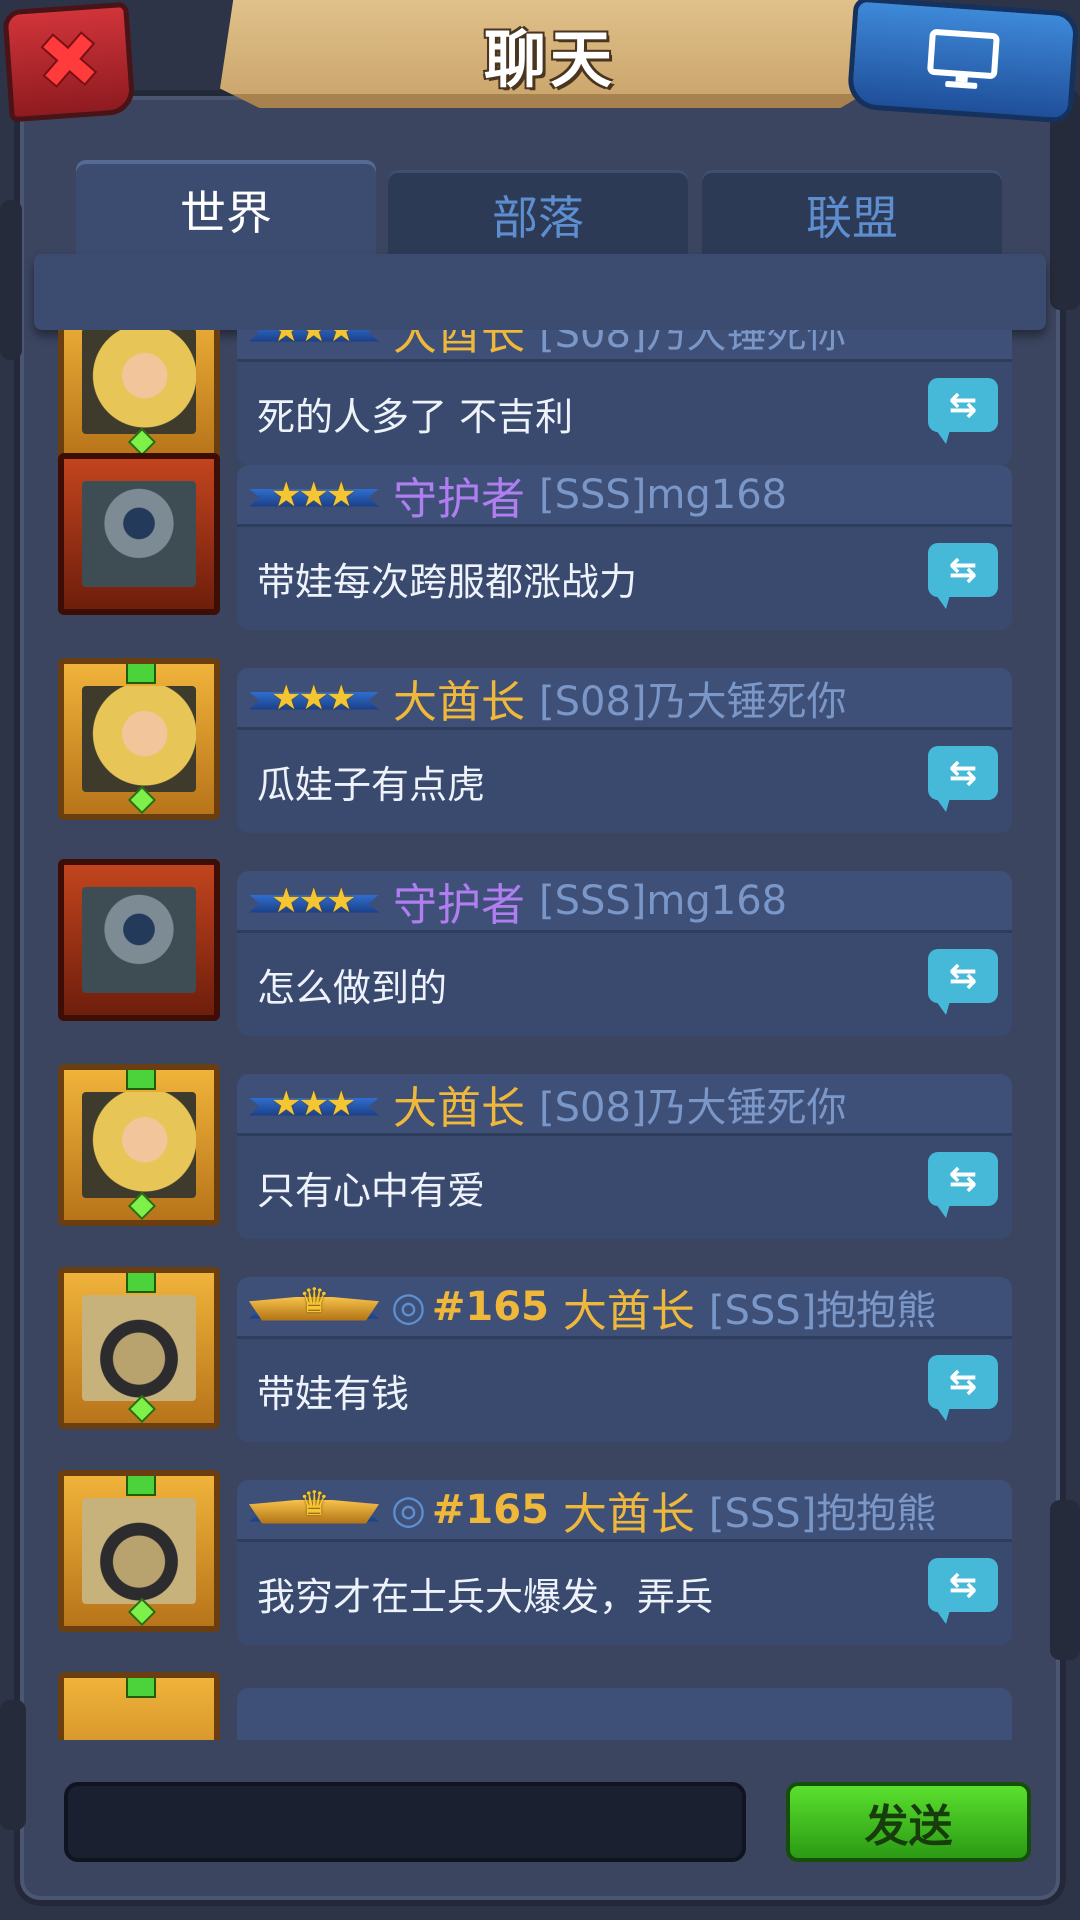 The height and width of the screenshot is (1920, 1080). I want to click on send-button: 发送, so click(908, 1822).